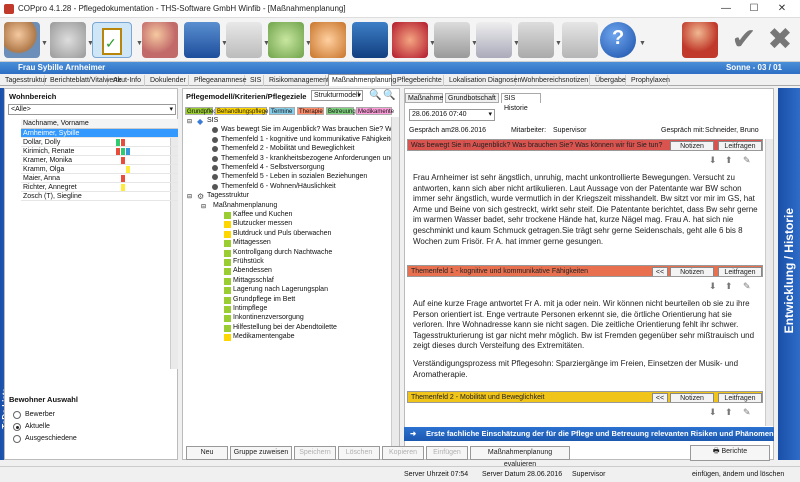  I want to click on assign-group-button: Gruppe zuweisen, so click(261, 453).